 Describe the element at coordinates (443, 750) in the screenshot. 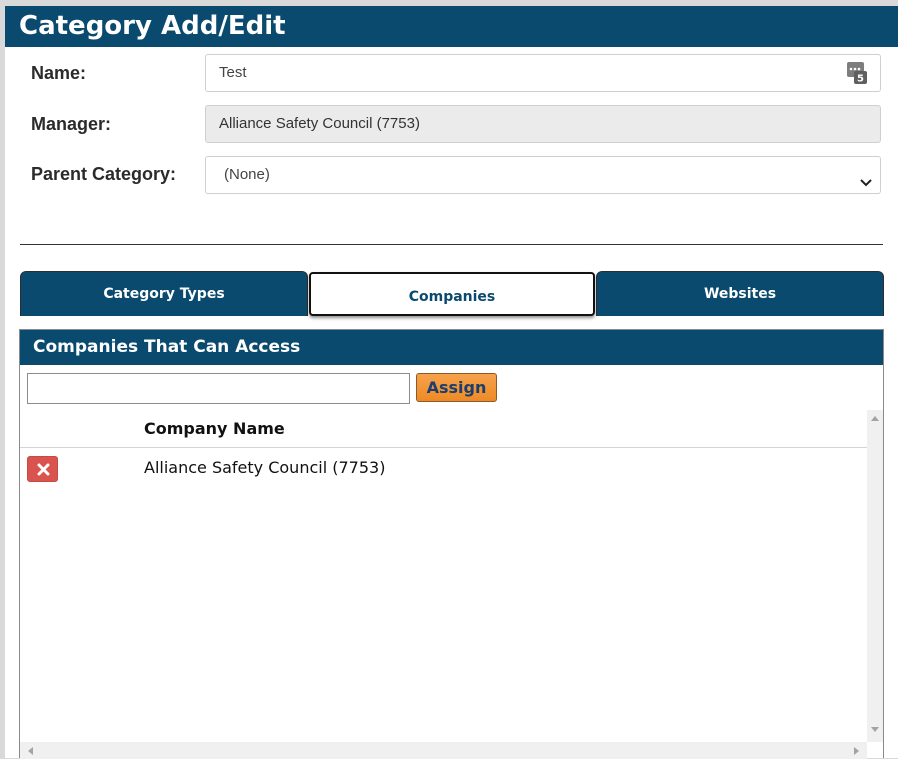

I see `horizontal-scrollbar` at that location.